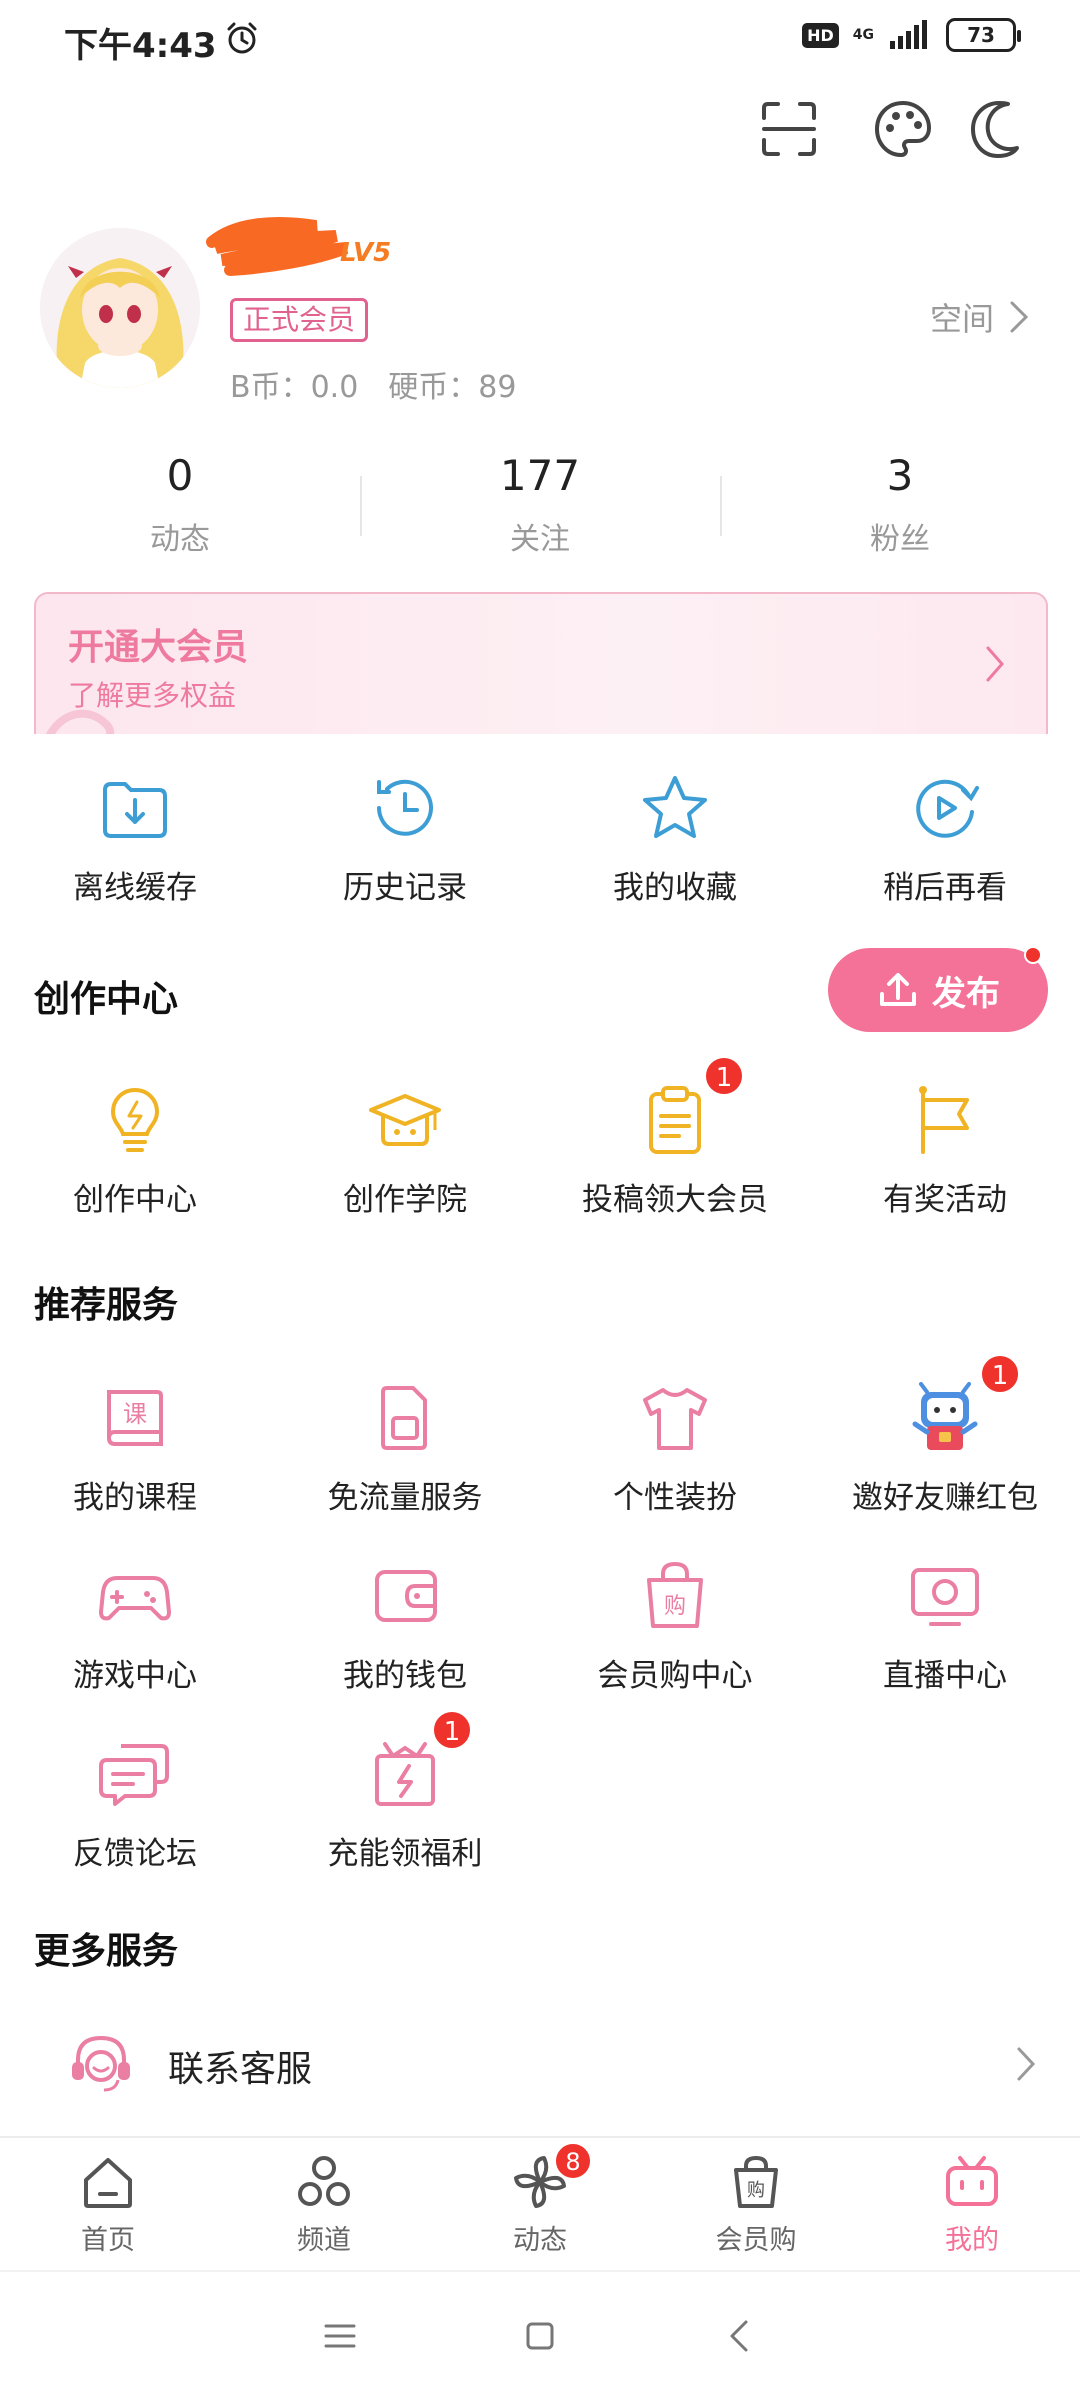 The image size is (1080, 2400). I want to click on creation-grid: 创作中心 创作学院 投稿领大会员 1 有奖活动, so click(540, 1137).